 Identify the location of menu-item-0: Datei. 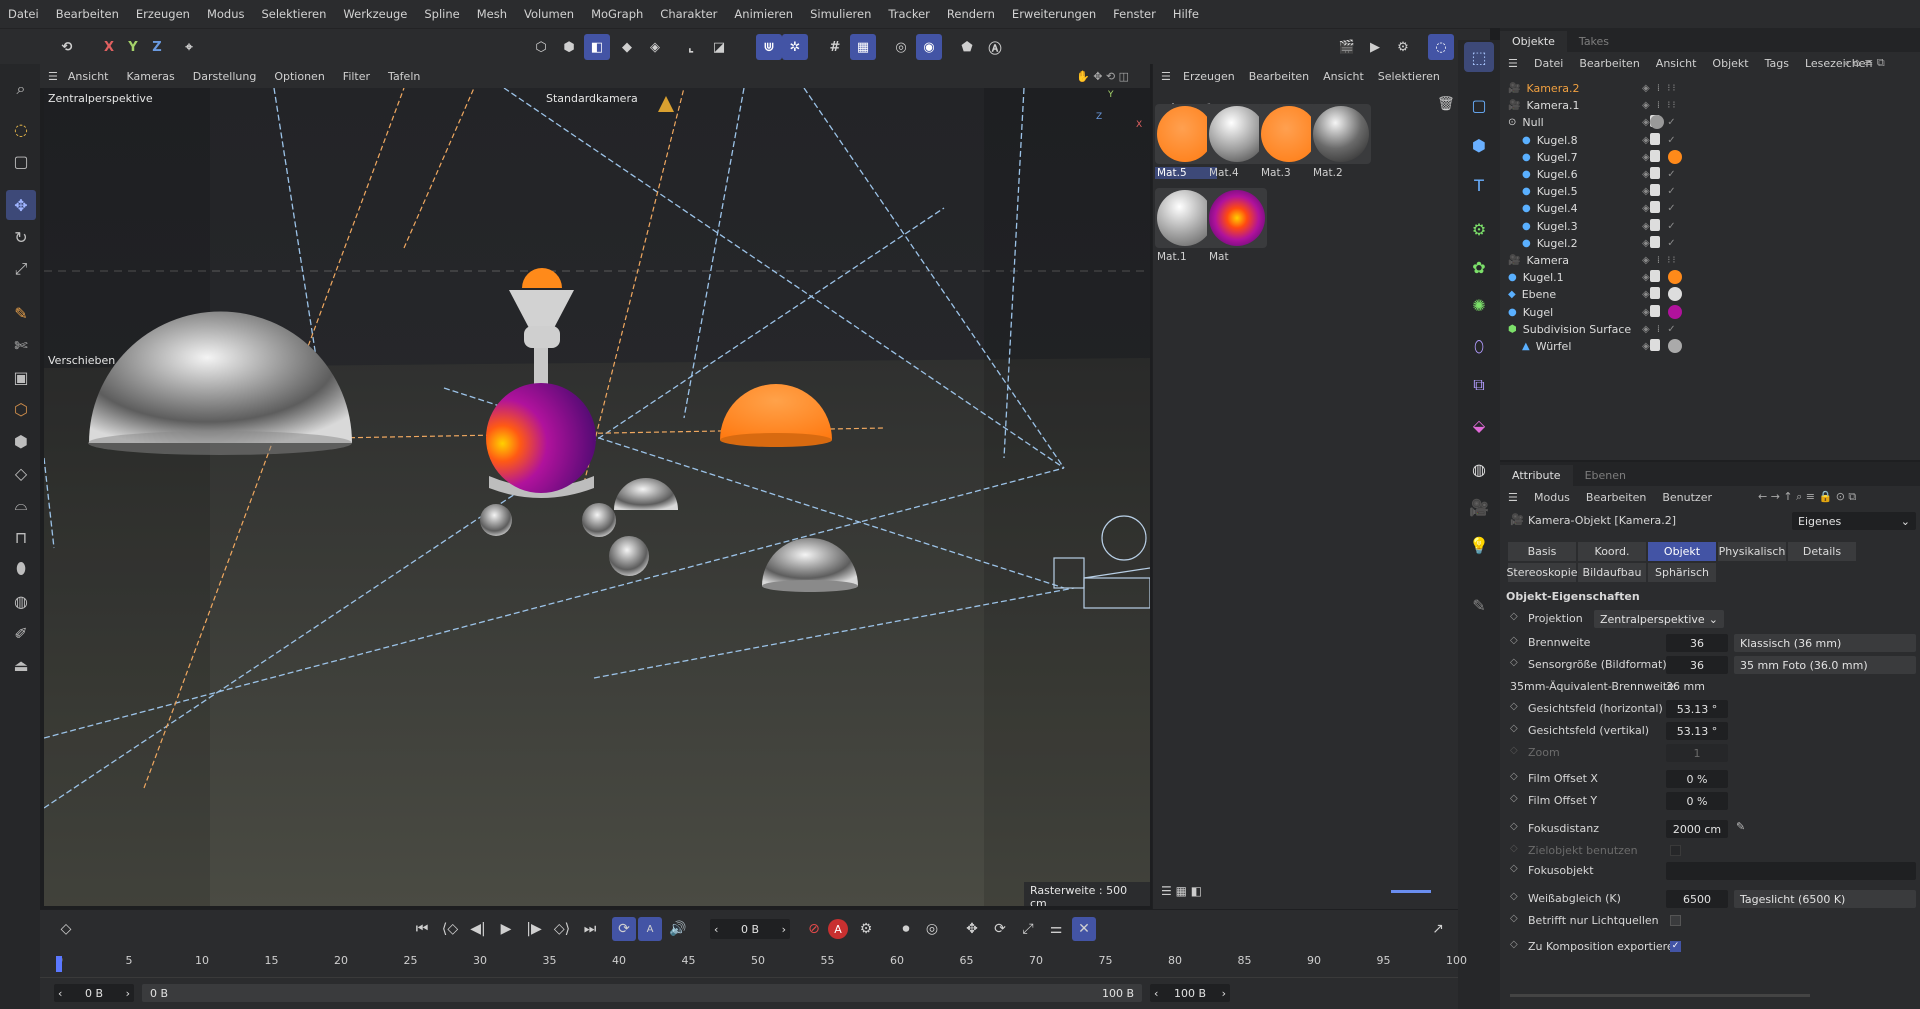
(23, 14).